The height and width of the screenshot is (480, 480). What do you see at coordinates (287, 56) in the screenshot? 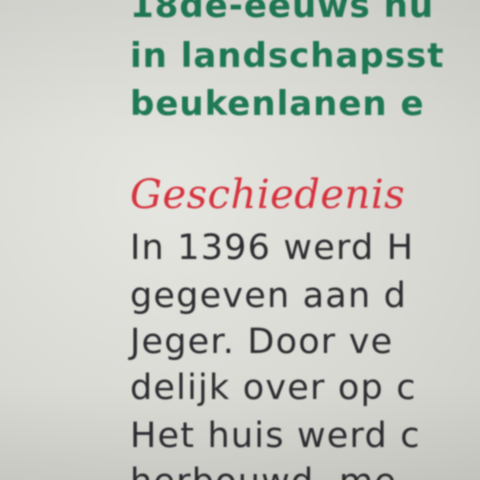
I see `intro-line-2: in landschapsst` at bounding box center [287, 56].